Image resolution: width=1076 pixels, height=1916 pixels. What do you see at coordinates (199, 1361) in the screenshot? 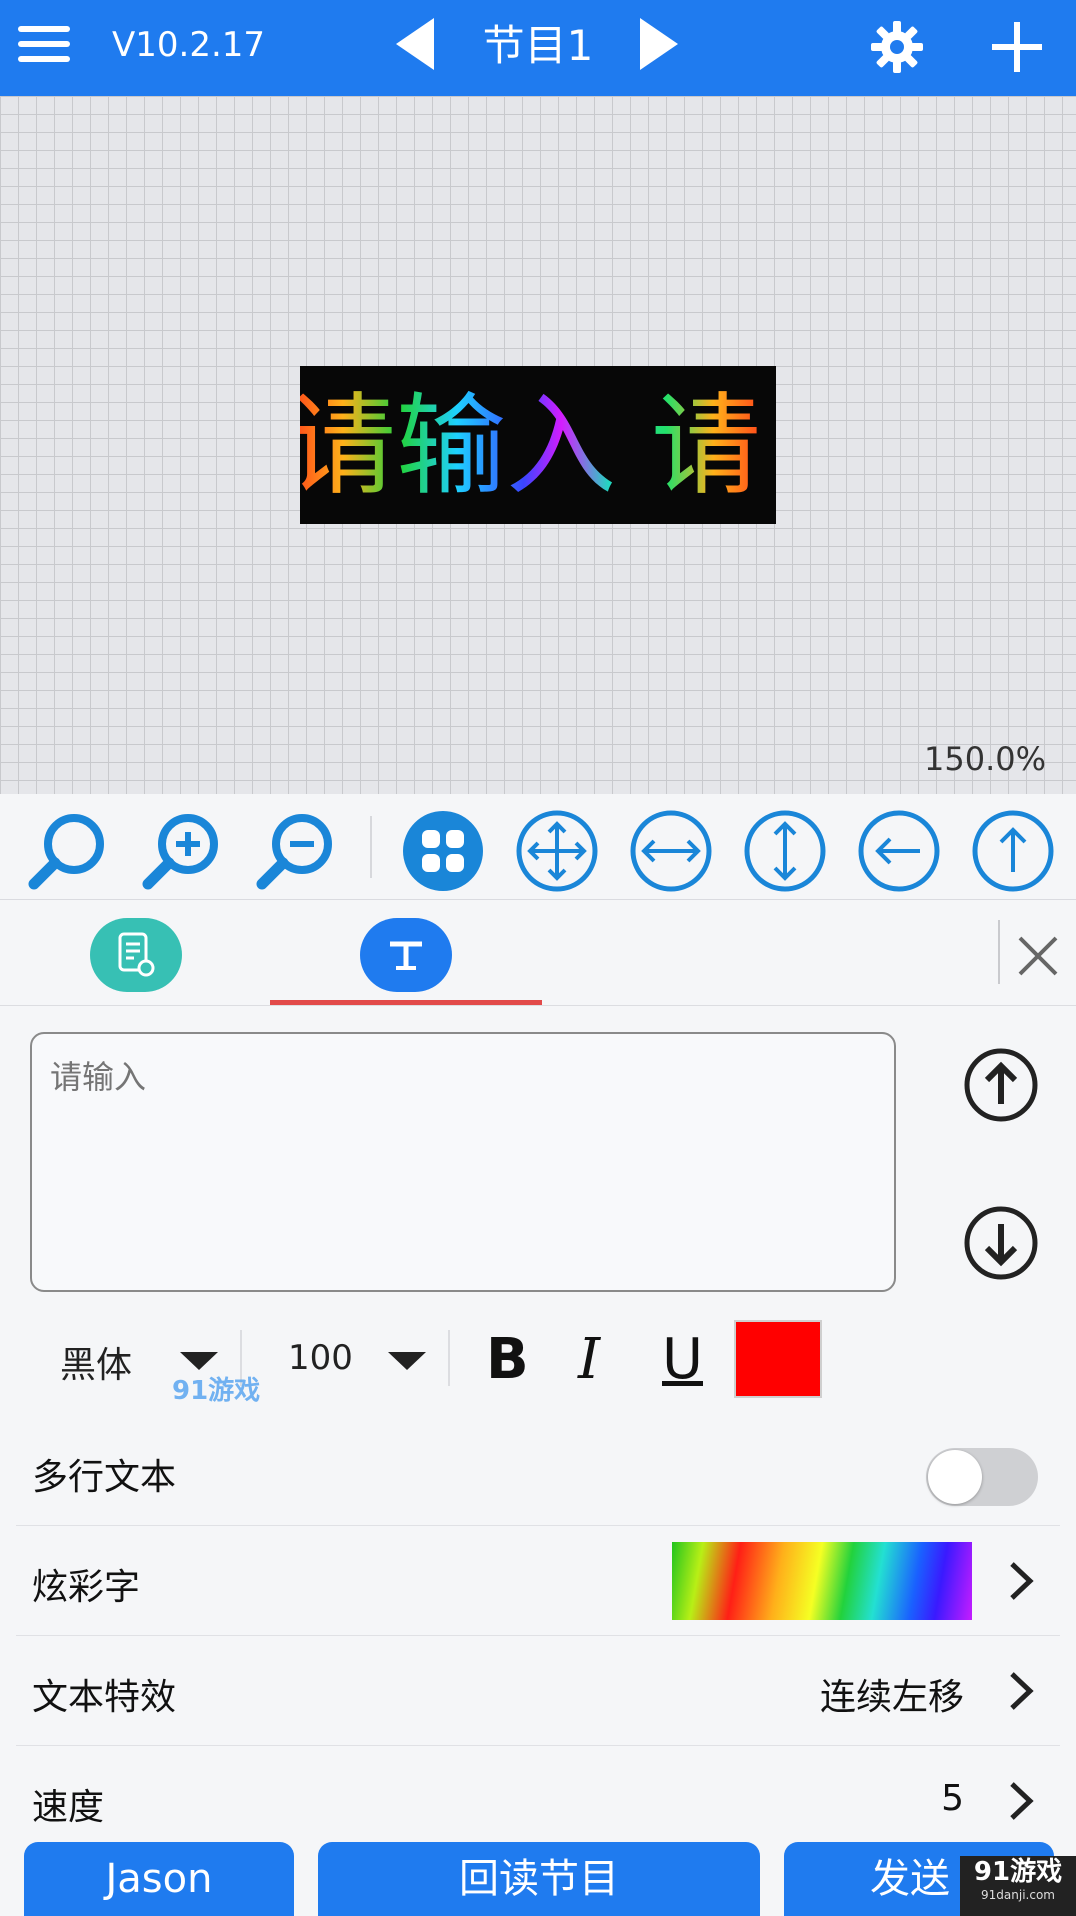
I see `font-family-dropdown-icon` at bounding box center [199, 1361].